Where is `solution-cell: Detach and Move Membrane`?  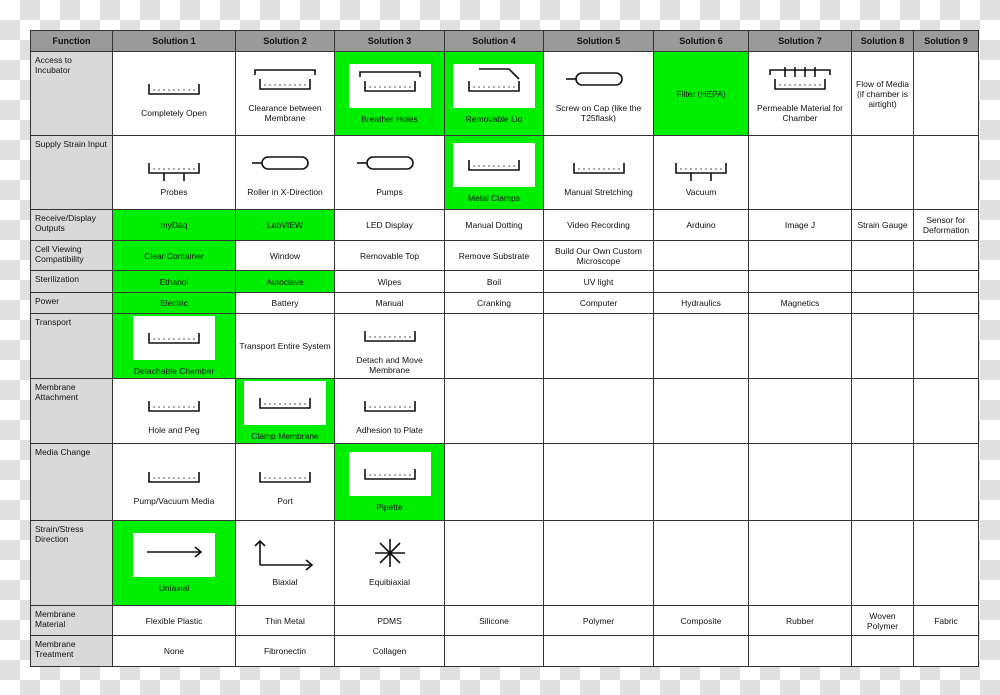 solution-cell: Detach and Move Membrane is located at coordinates (389, 346).